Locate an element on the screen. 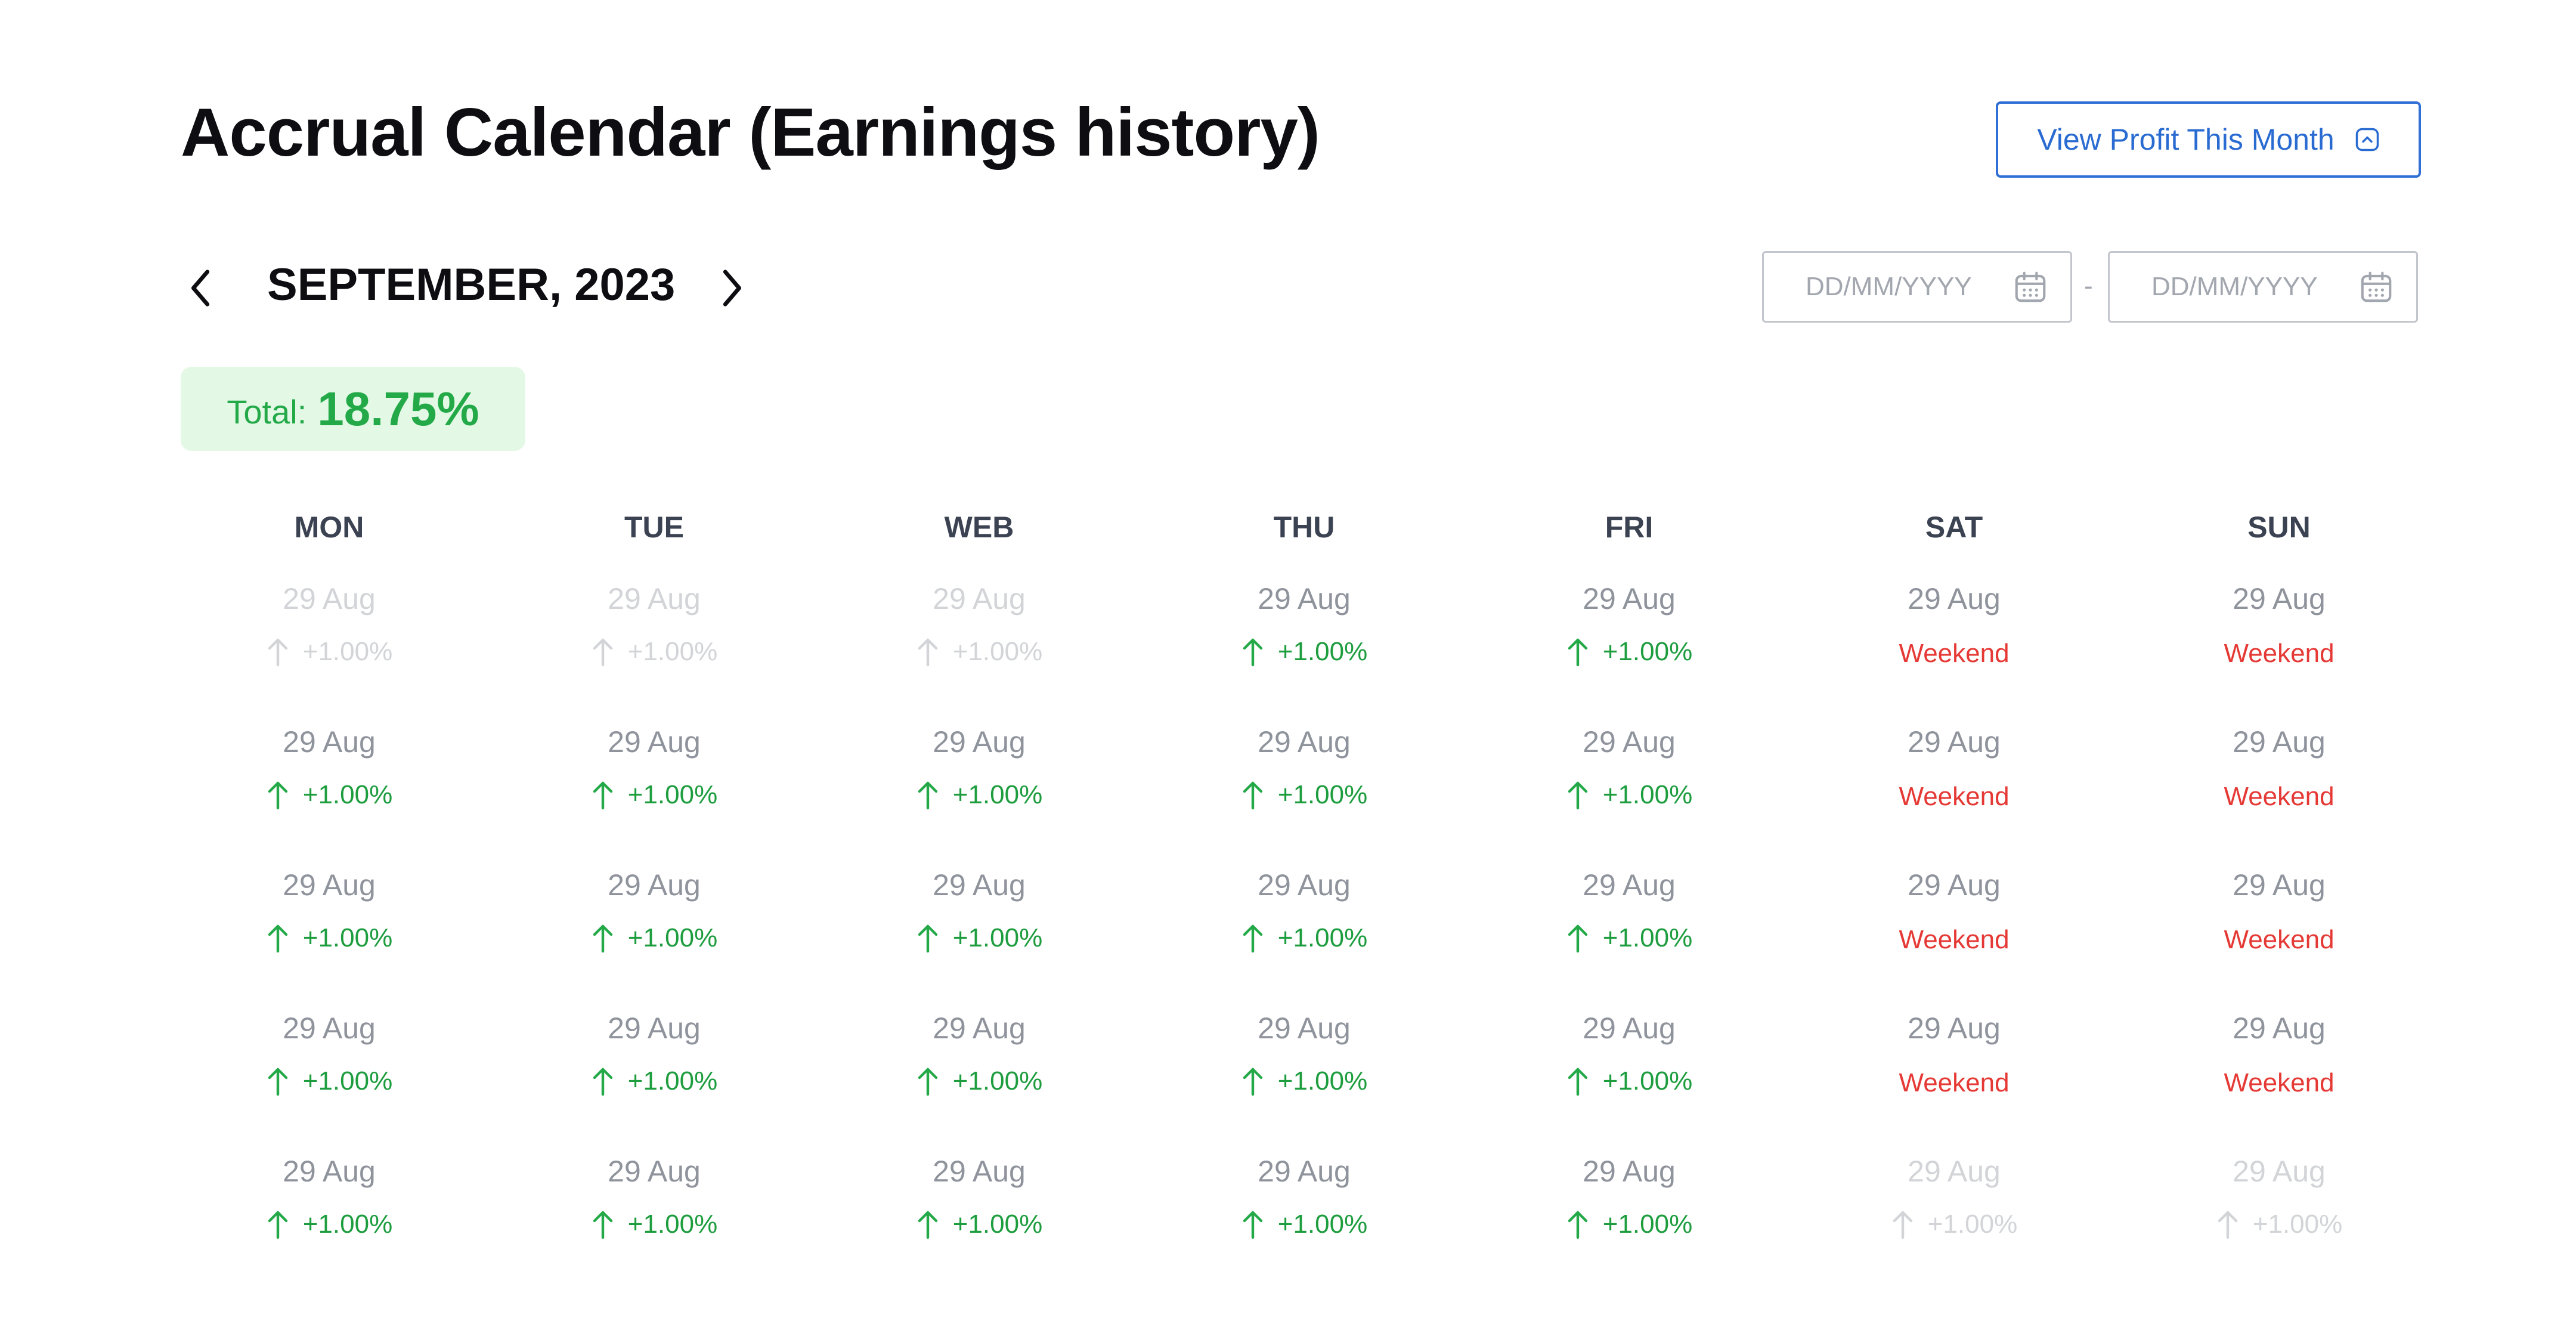  view-profit-button: View Profit This Month is located at coordinates (2208, 139).